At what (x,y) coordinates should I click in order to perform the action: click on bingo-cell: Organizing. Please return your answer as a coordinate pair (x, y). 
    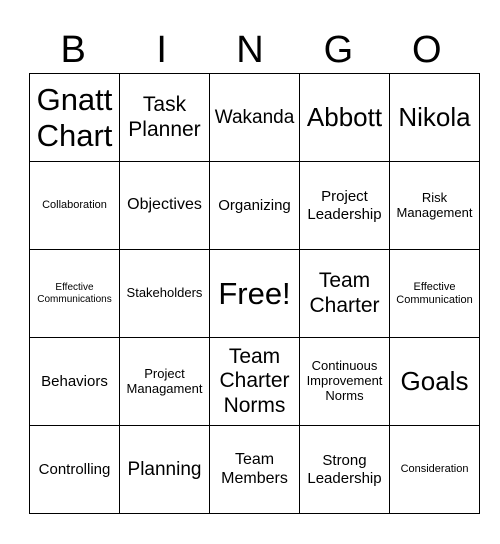
    Looking at the image, I should click on (254, 205).